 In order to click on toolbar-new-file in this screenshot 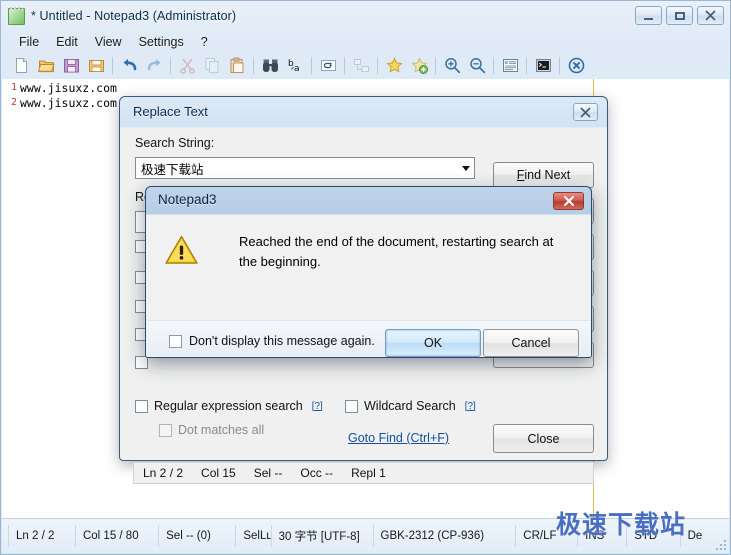, I will do `click(21, 65)`.